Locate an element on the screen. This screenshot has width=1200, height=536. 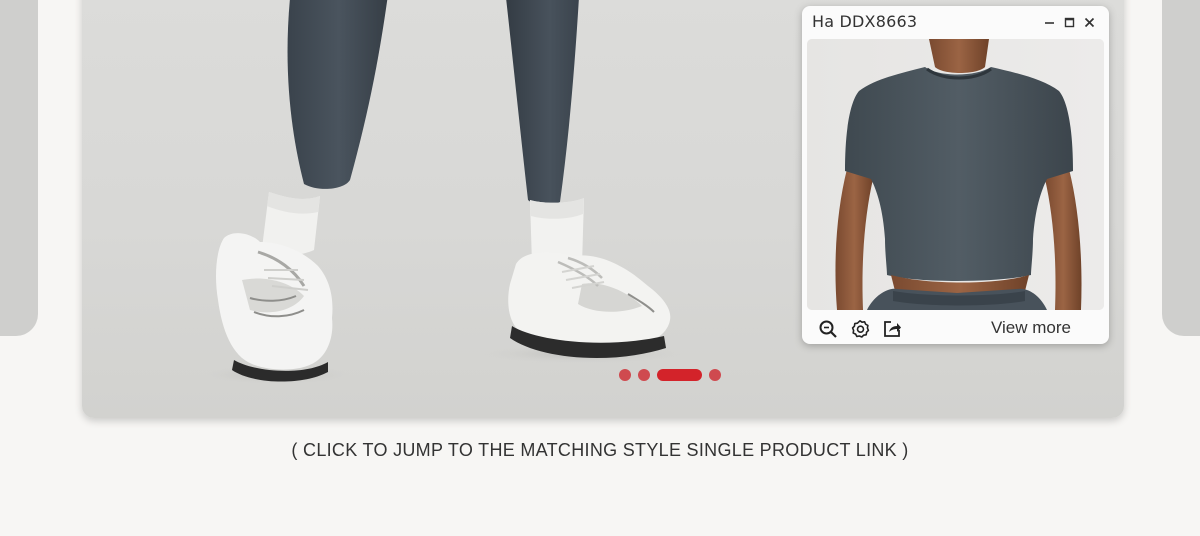
minimize-icon is located at coordinates (1049, 22).